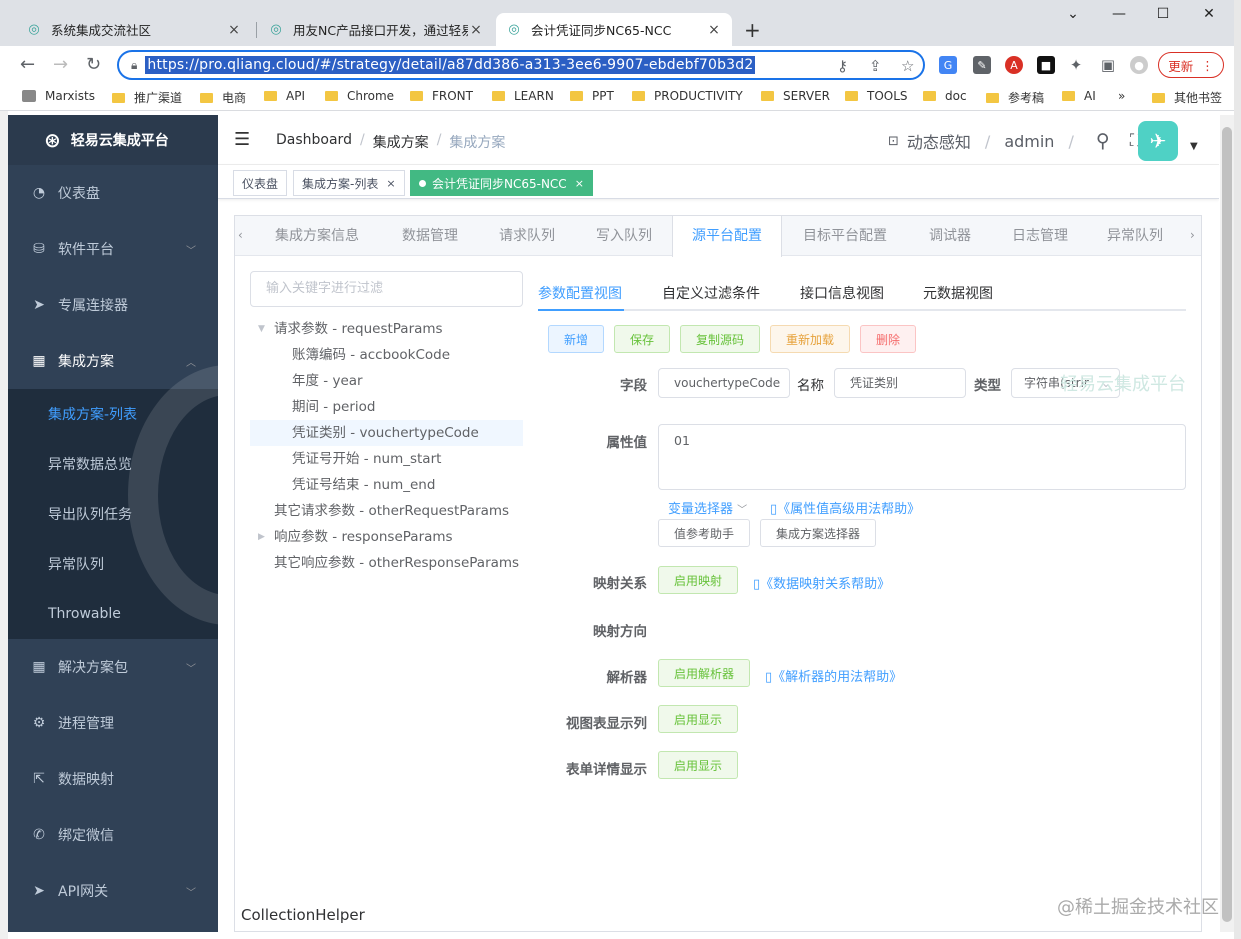 The height and width of the screenshot is (939, 1241). What do you see at coordinates (386, 407) in the screenshot?
I see `tree-node: 期间 - period` at bounding box center [386, 407].